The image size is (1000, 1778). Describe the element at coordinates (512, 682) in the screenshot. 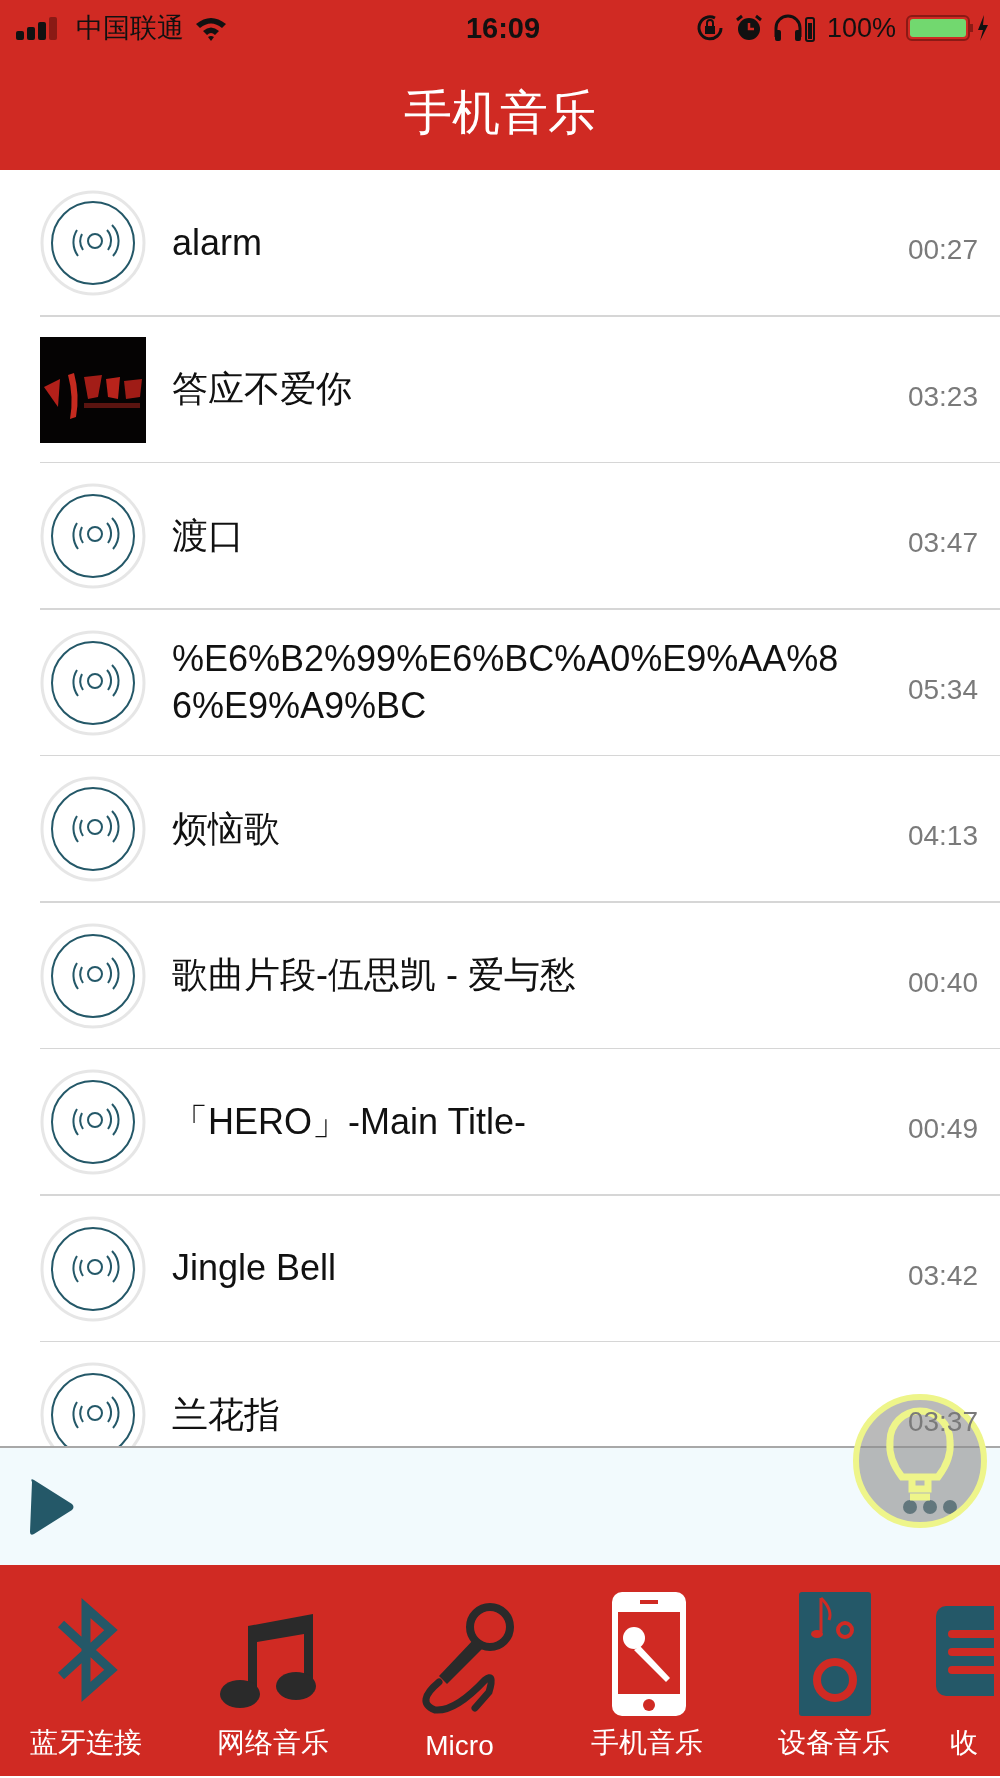

I see `song-title: %E6%B2%99%E6%BC%A0%E9%AA%86%E9%A9%BC` at that location.